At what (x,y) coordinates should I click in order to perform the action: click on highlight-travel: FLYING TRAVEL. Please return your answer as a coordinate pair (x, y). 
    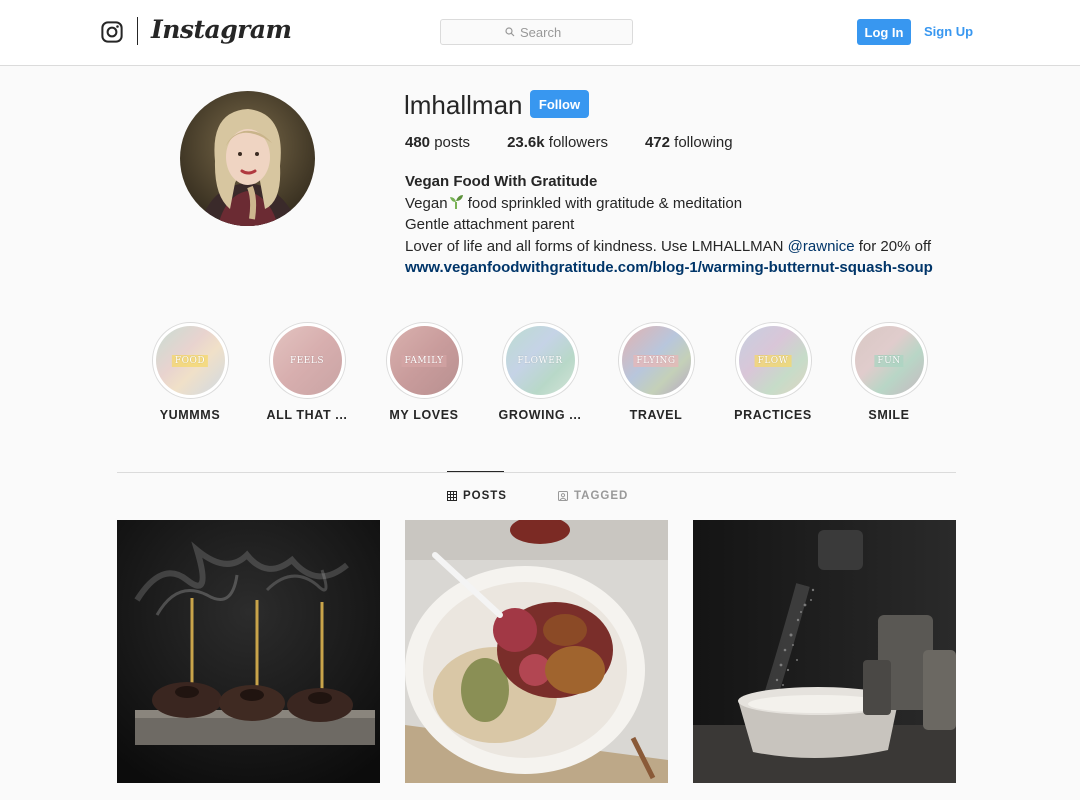
    Looking at the image, I should click on (656, 372).